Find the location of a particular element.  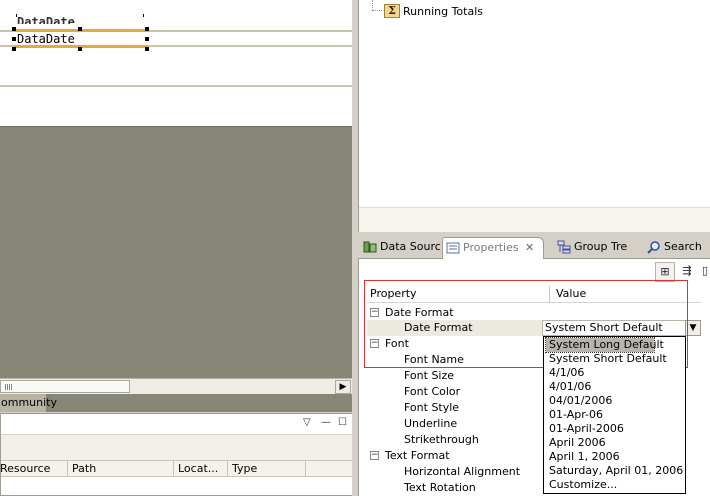

property-label: Font Style is located at coordinates (432, 407).